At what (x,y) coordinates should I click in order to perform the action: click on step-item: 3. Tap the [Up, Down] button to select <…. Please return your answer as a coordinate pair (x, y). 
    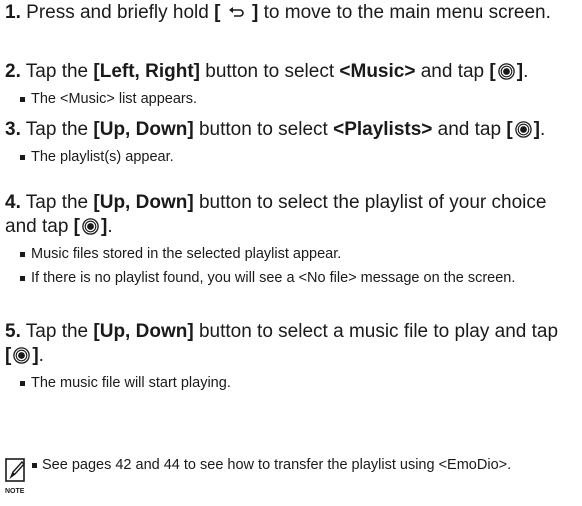
    Looking at the image, I should click on (291, 142).